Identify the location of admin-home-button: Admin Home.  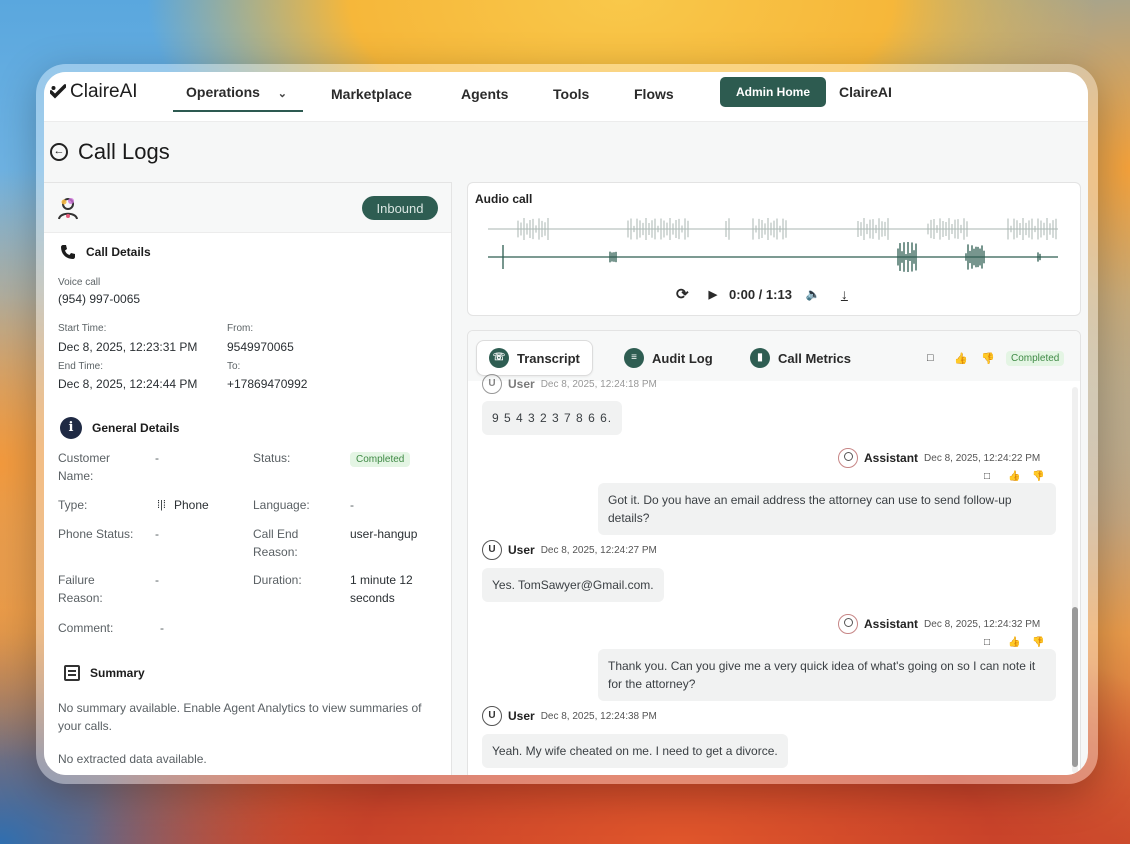
(773, 92).